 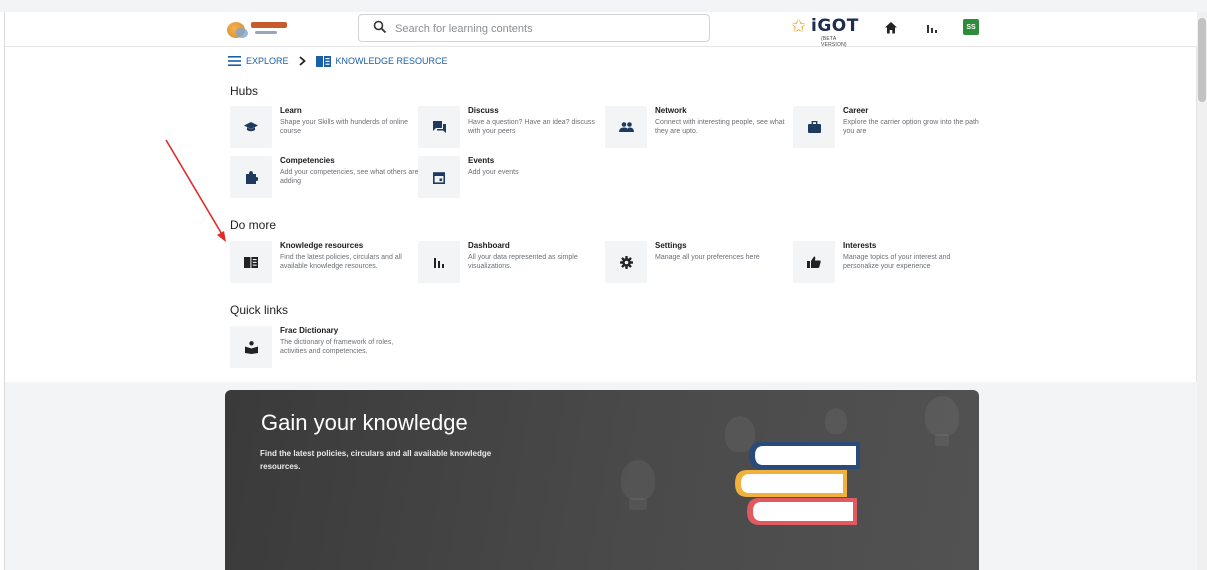 I want to click on people-icon, so click(x=626, y=127).